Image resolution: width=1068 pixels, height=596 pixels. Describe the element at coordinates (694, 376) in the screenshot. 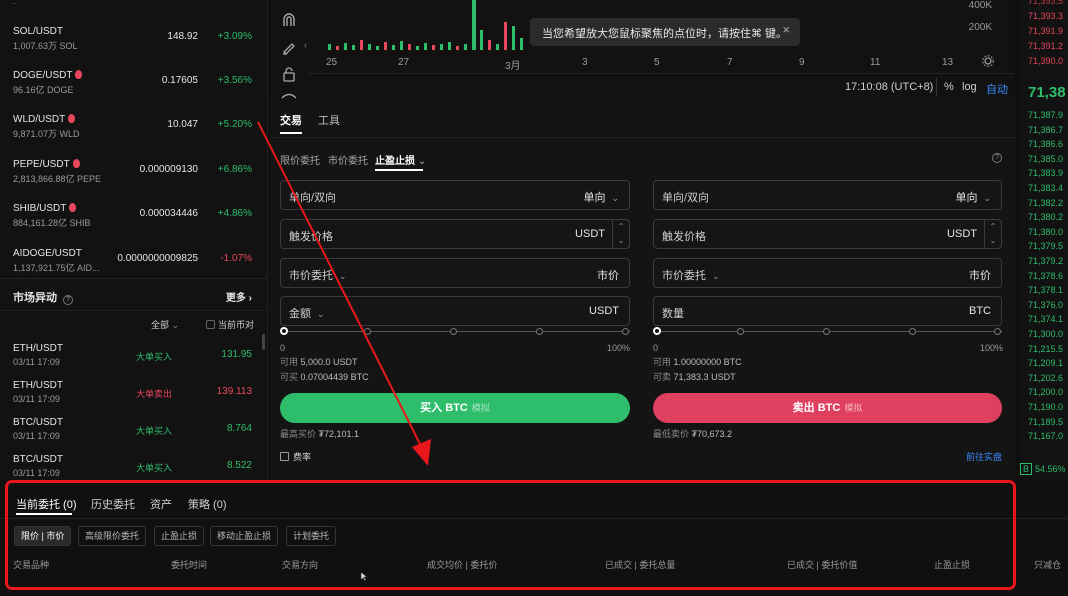

I see `sell-max-quantity: 可卖 71,383.3 USDT` at that location.